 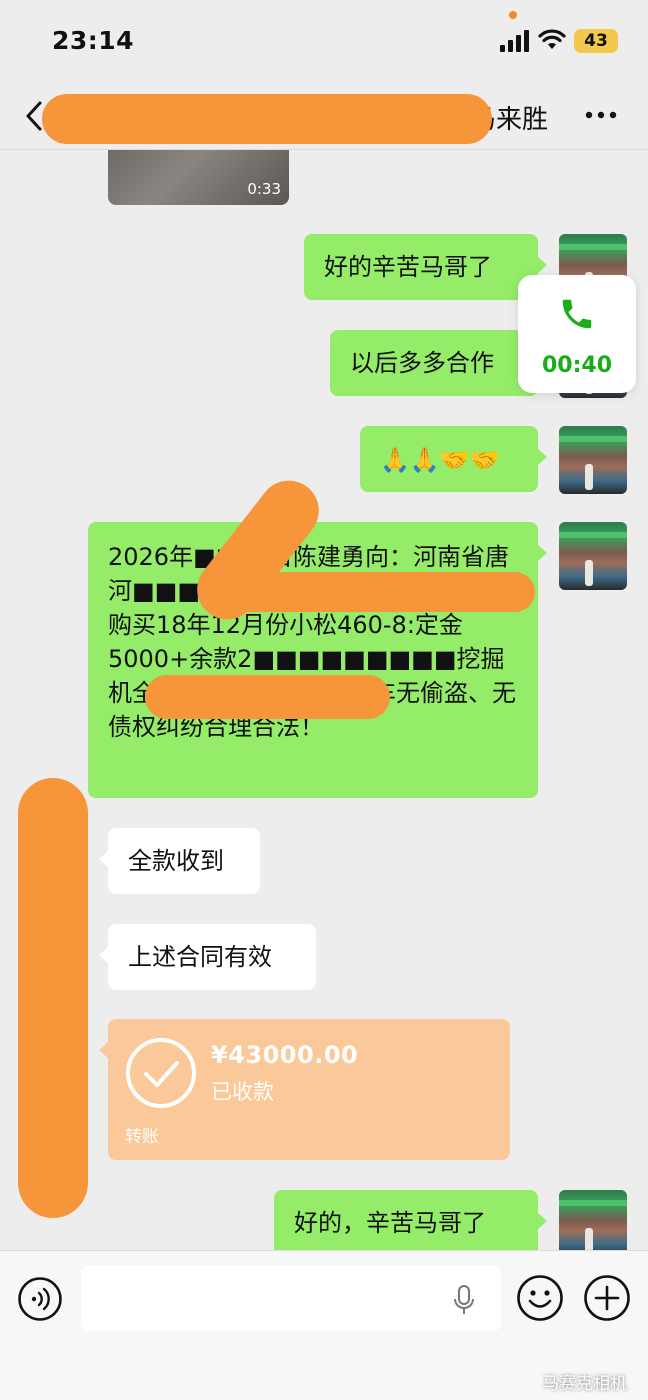 I want to click on call-duration: 00:40, so click(x=577, y=365).